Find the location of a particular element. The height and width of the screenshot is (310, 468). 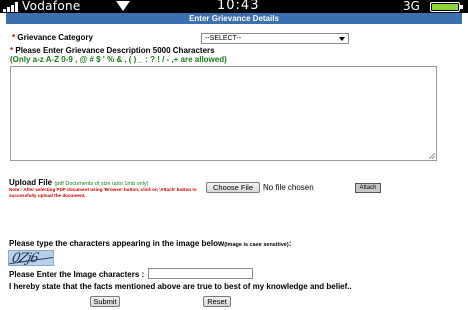

chevron-down-icon is located at coordinates (342, 39).